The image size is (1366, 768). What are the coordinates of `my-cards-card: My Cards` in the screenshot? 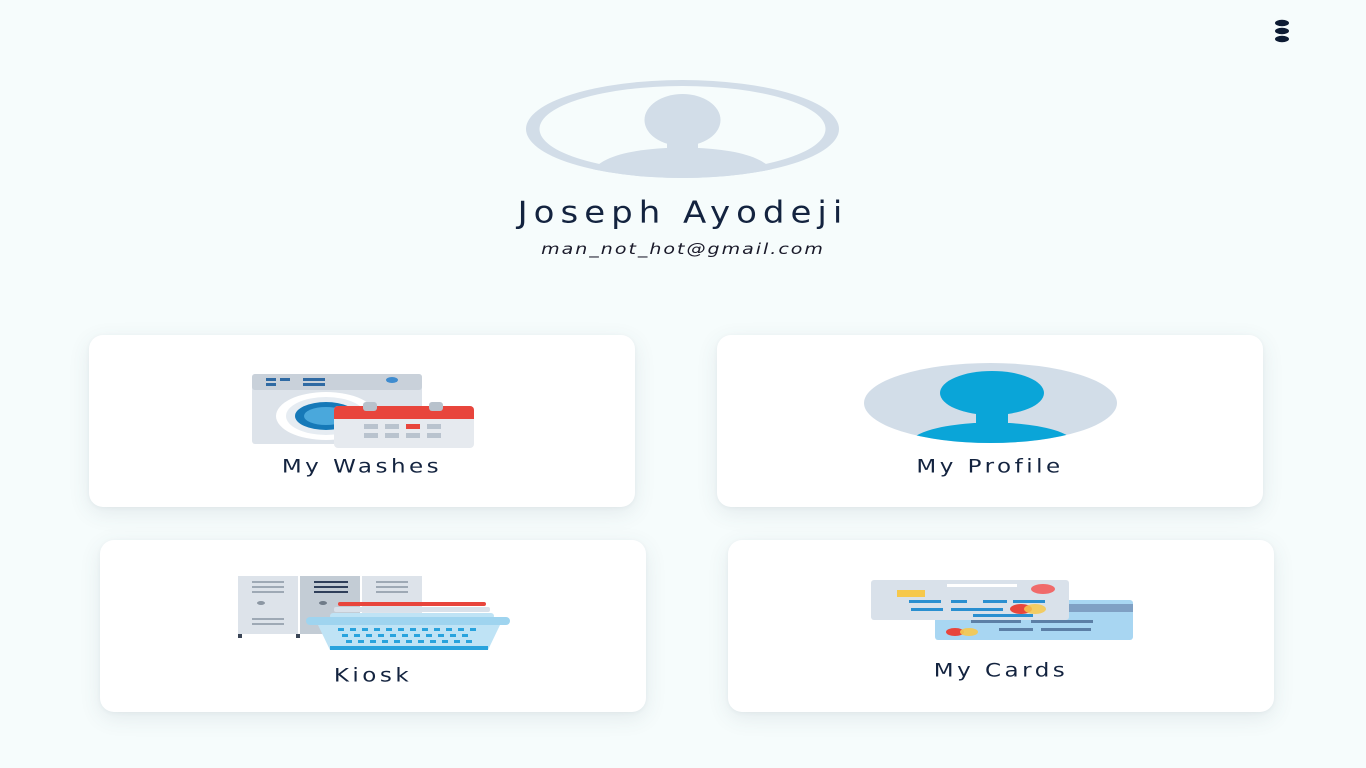 It's located at (1001, 626).